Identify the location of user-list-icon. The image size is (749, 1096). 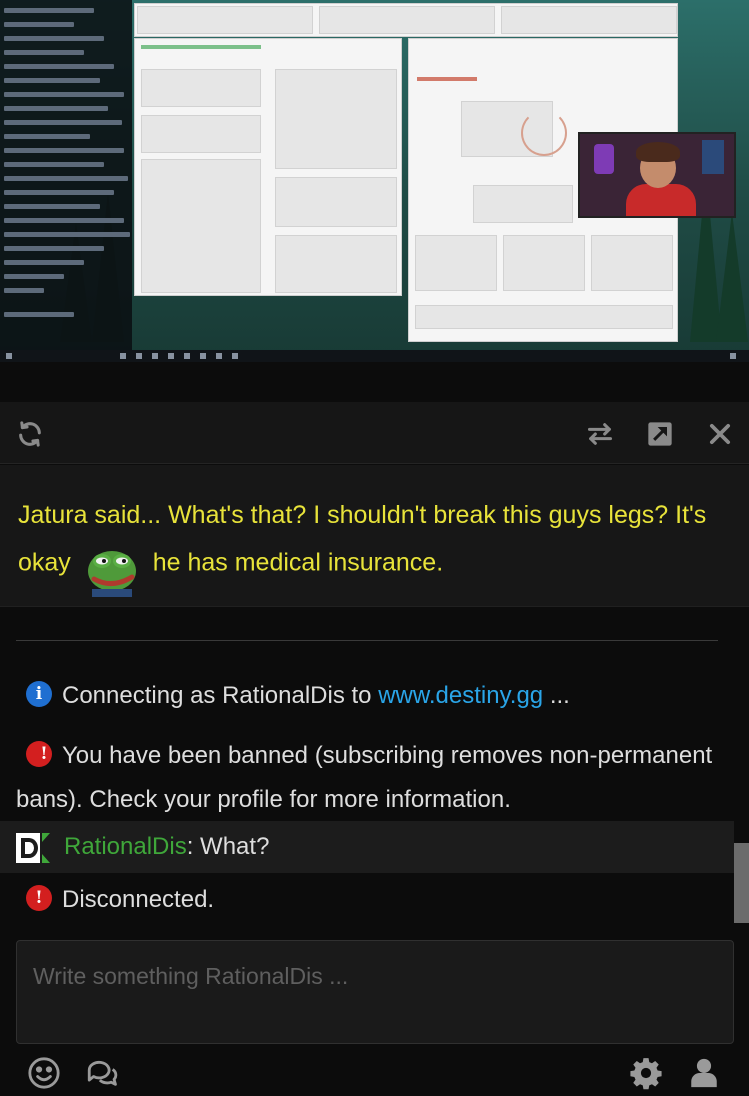
(704, 1073).